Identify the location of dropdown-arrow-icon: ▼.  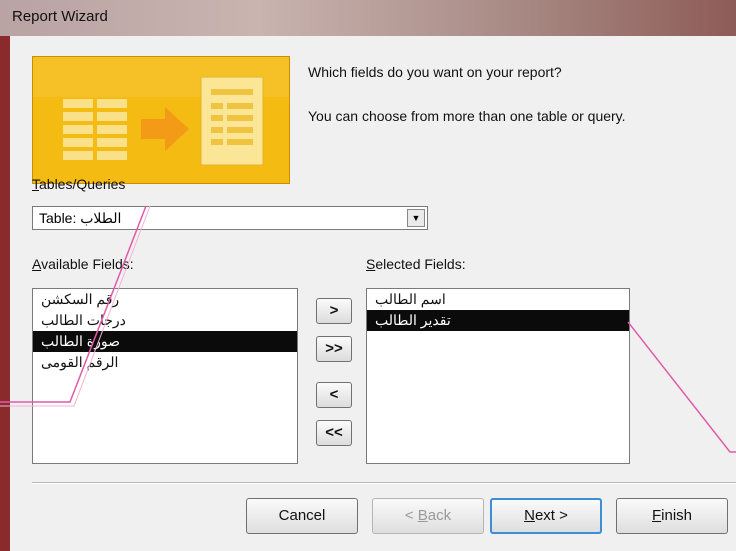
(416, 218).